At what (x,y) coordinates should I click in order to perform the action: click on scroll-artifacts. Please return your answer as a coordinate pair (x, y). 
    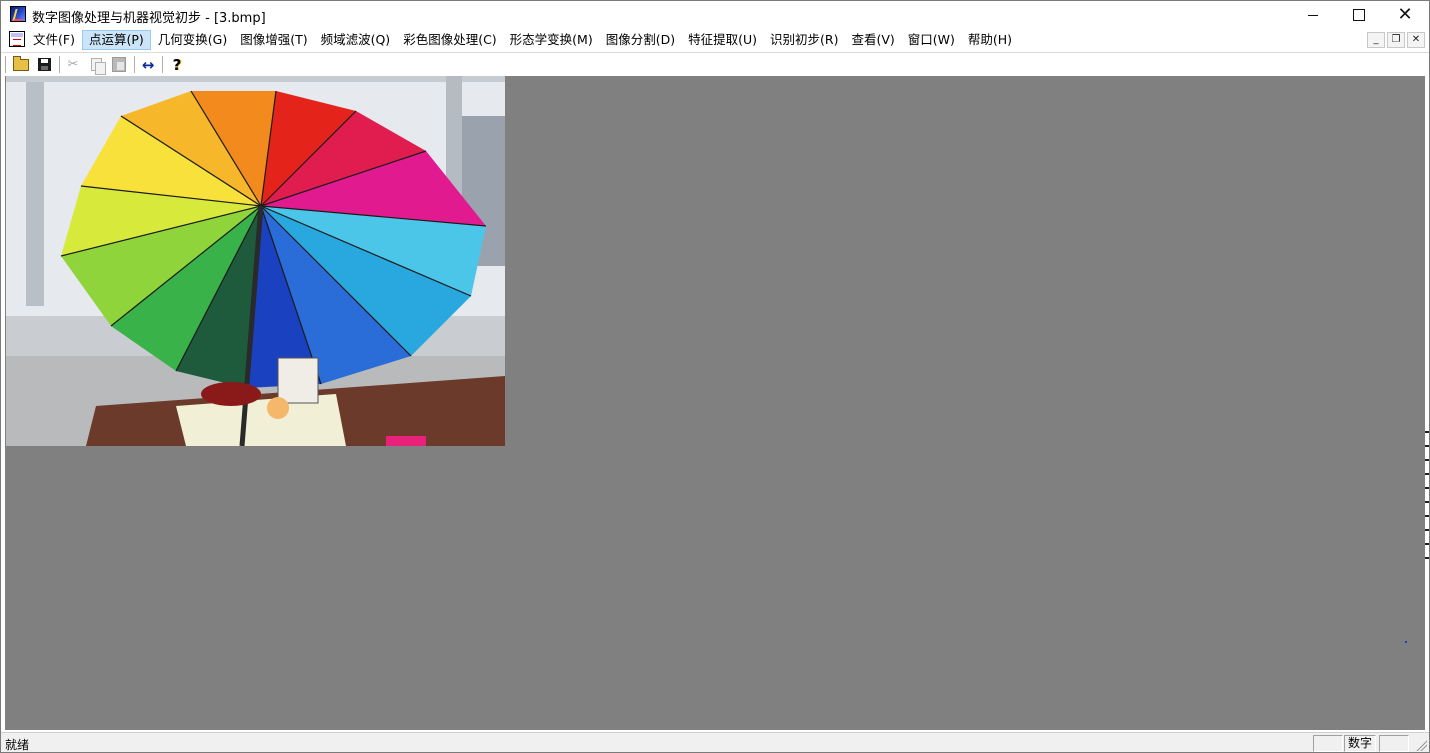
    Looking at the image, I should click on (1427, 496).